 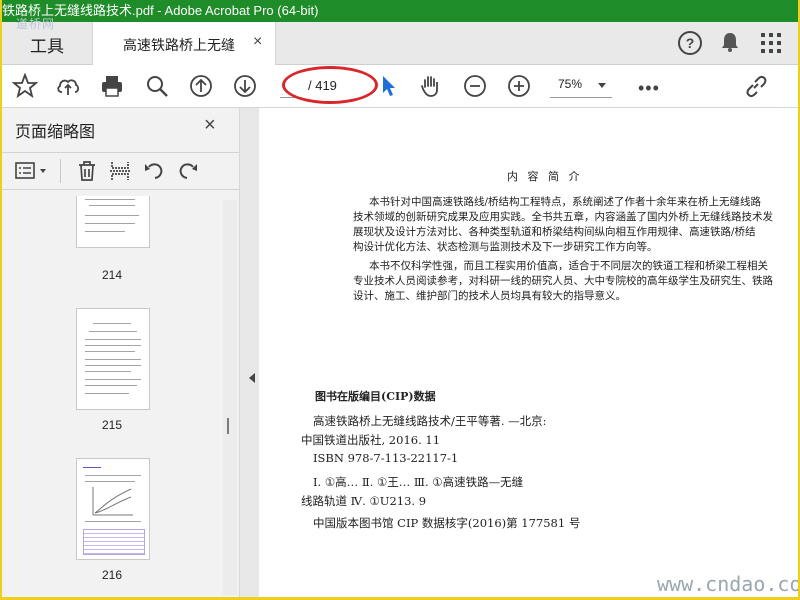 What do you see at coordinates (431, 86) in the screenshot?
I see `hand-tool-icon` at bounding box center [431, 86].